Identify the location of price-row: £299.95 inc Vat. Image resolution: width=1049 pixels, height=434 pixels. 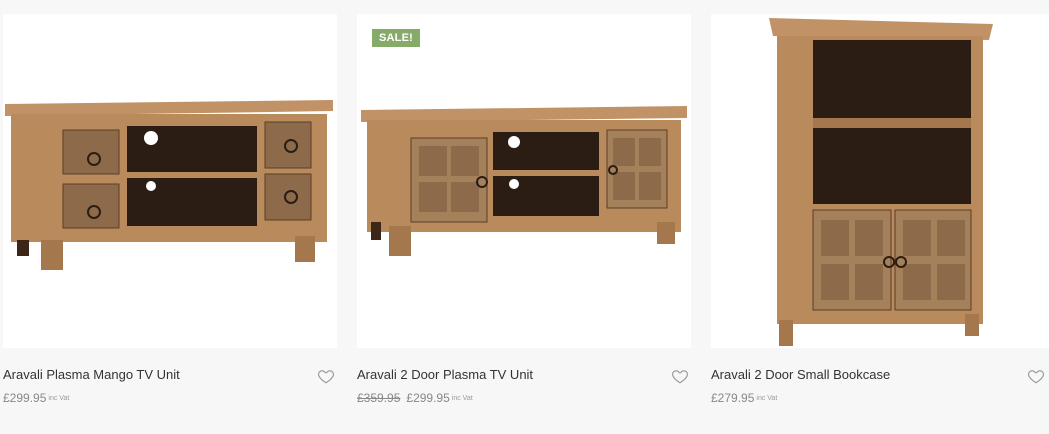
(170, 398).